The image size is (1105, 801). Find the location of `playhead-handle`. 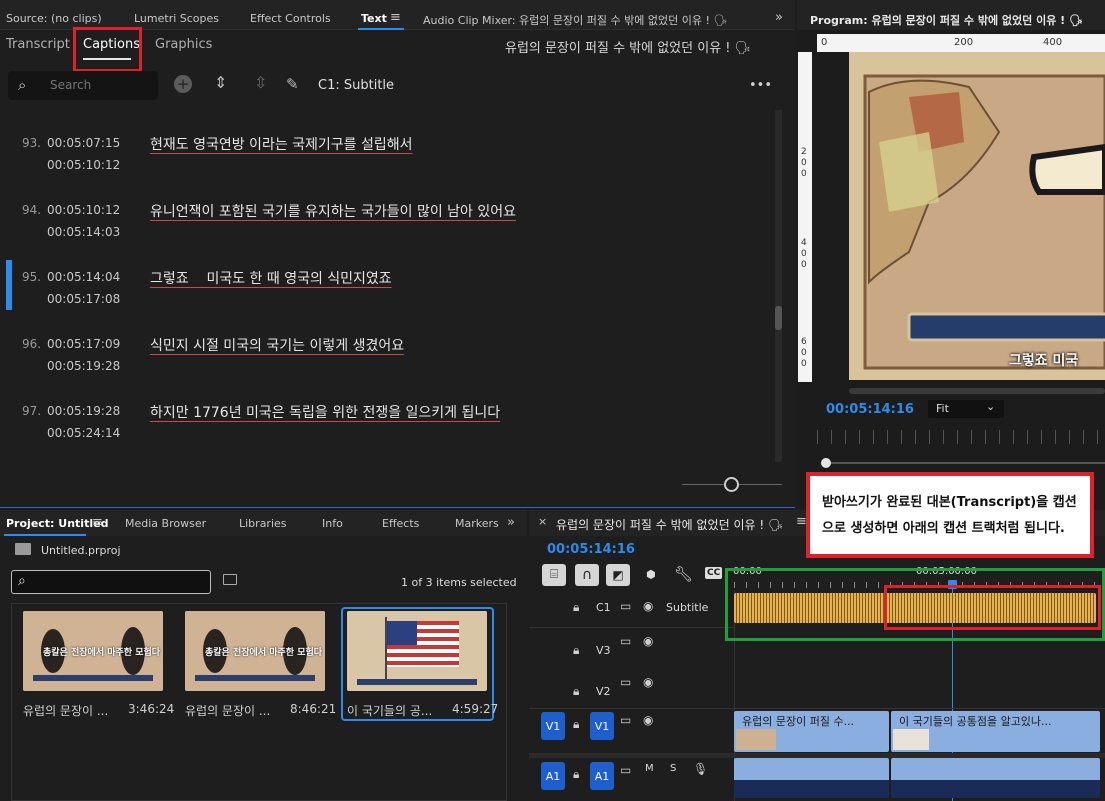

playhead-handle is located at coordinates (826, 463).